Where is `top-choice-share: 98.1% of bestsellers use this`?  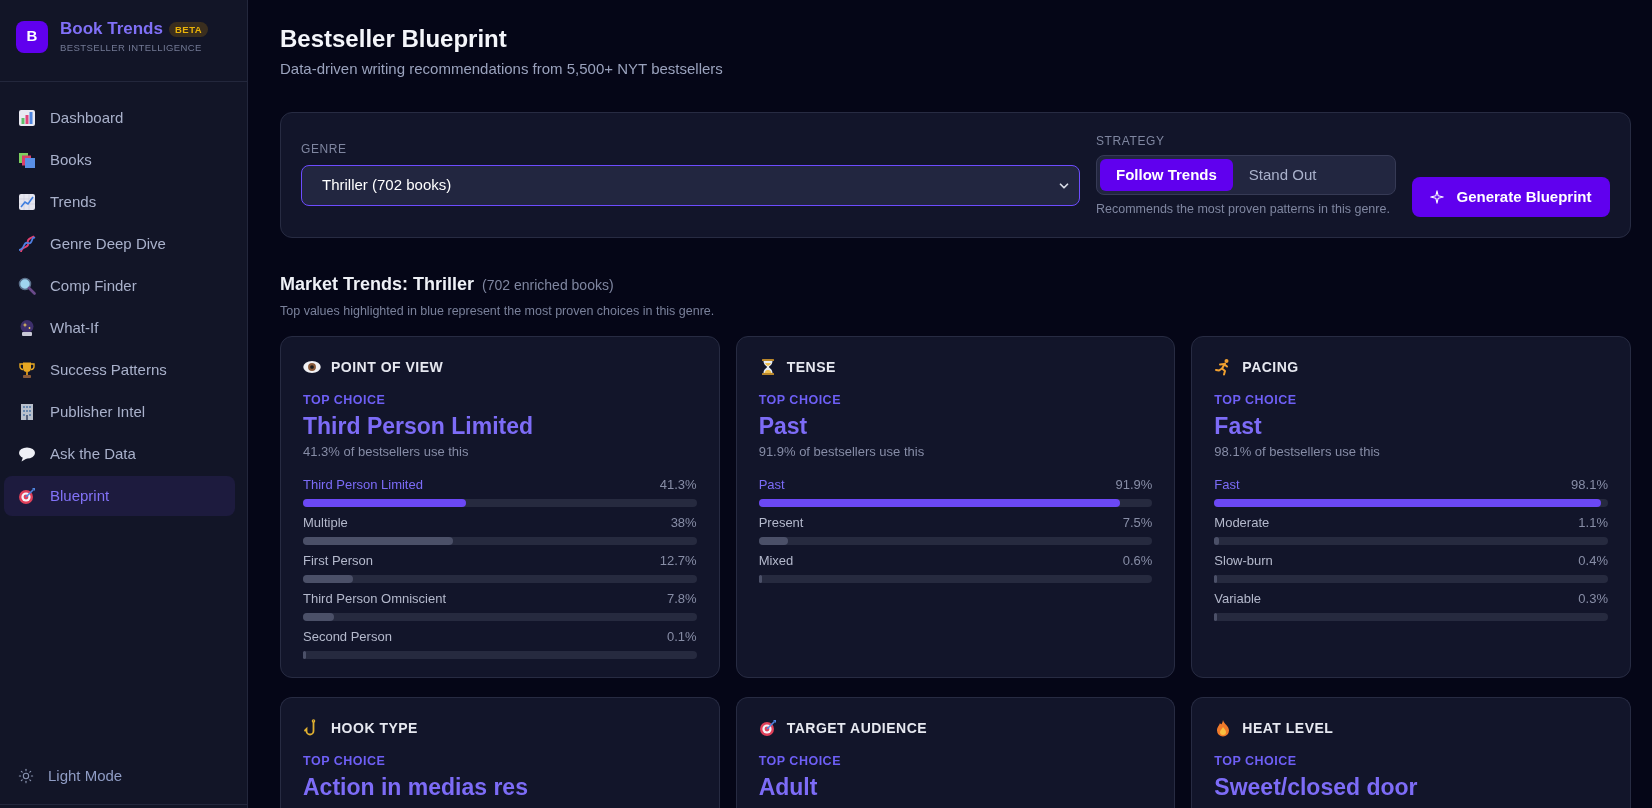
top-choice-share: 98.1% of bestsellers use this is located at coordinates (1297, 452).